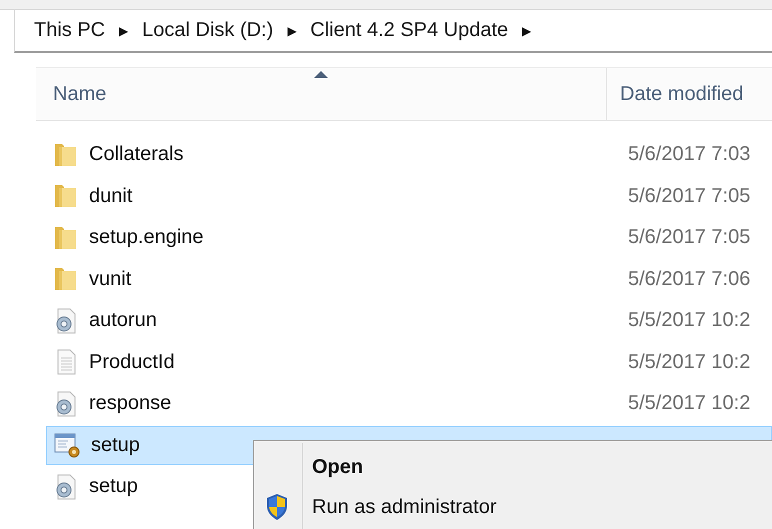  What do you see at coordinates (132, 362) in the screenshot?
I see `file-name: ProductId` at bounding box center [132, 362].